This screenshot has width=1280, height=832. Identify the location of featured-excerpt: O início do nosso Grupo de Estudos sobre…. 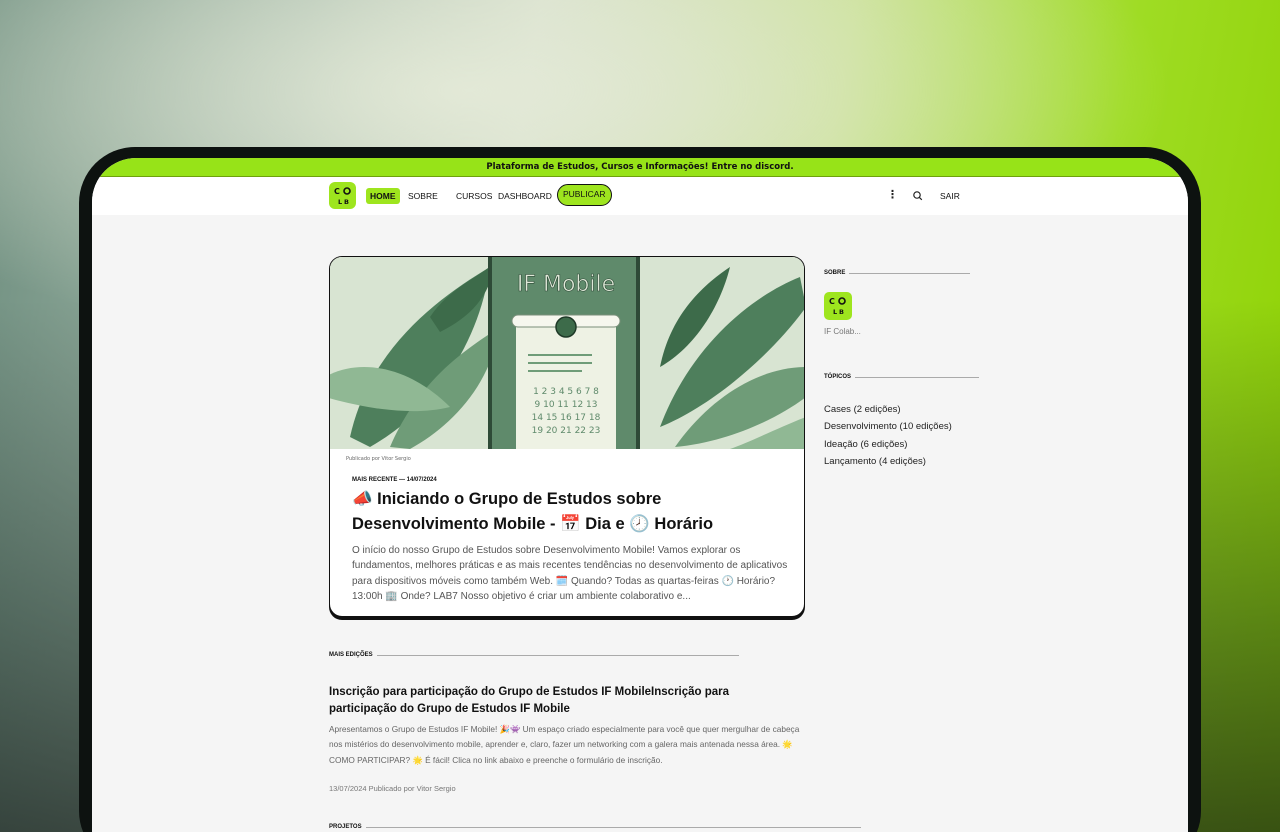
(570, 573).